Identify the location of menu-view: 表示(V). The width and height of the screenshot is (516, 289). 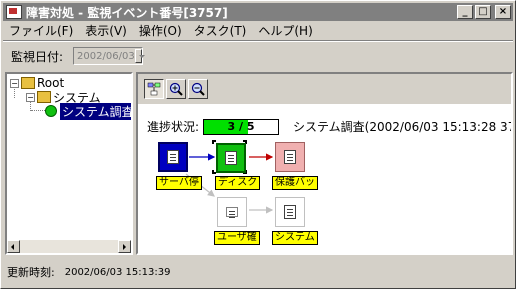
(106, 30).